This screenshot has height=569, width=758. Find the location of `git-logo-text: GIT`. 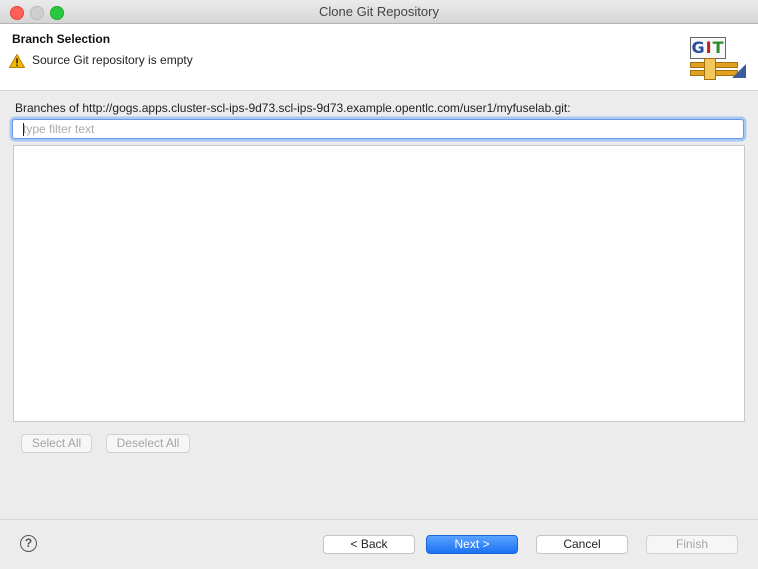

git-logo-text: GIT is located at coordinates (708, 48).